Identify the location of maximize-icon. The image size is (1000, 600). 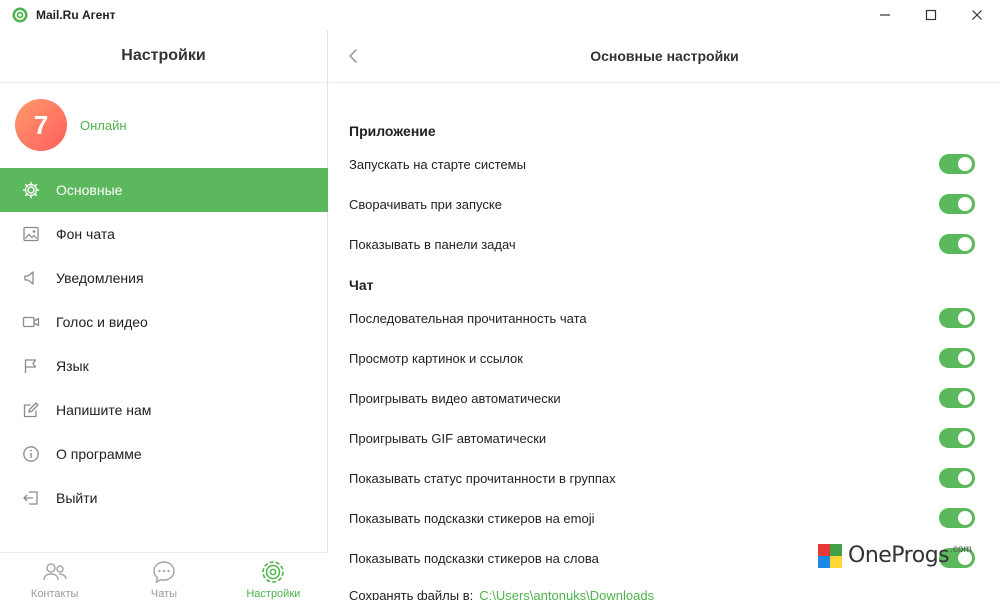
(931, 15).